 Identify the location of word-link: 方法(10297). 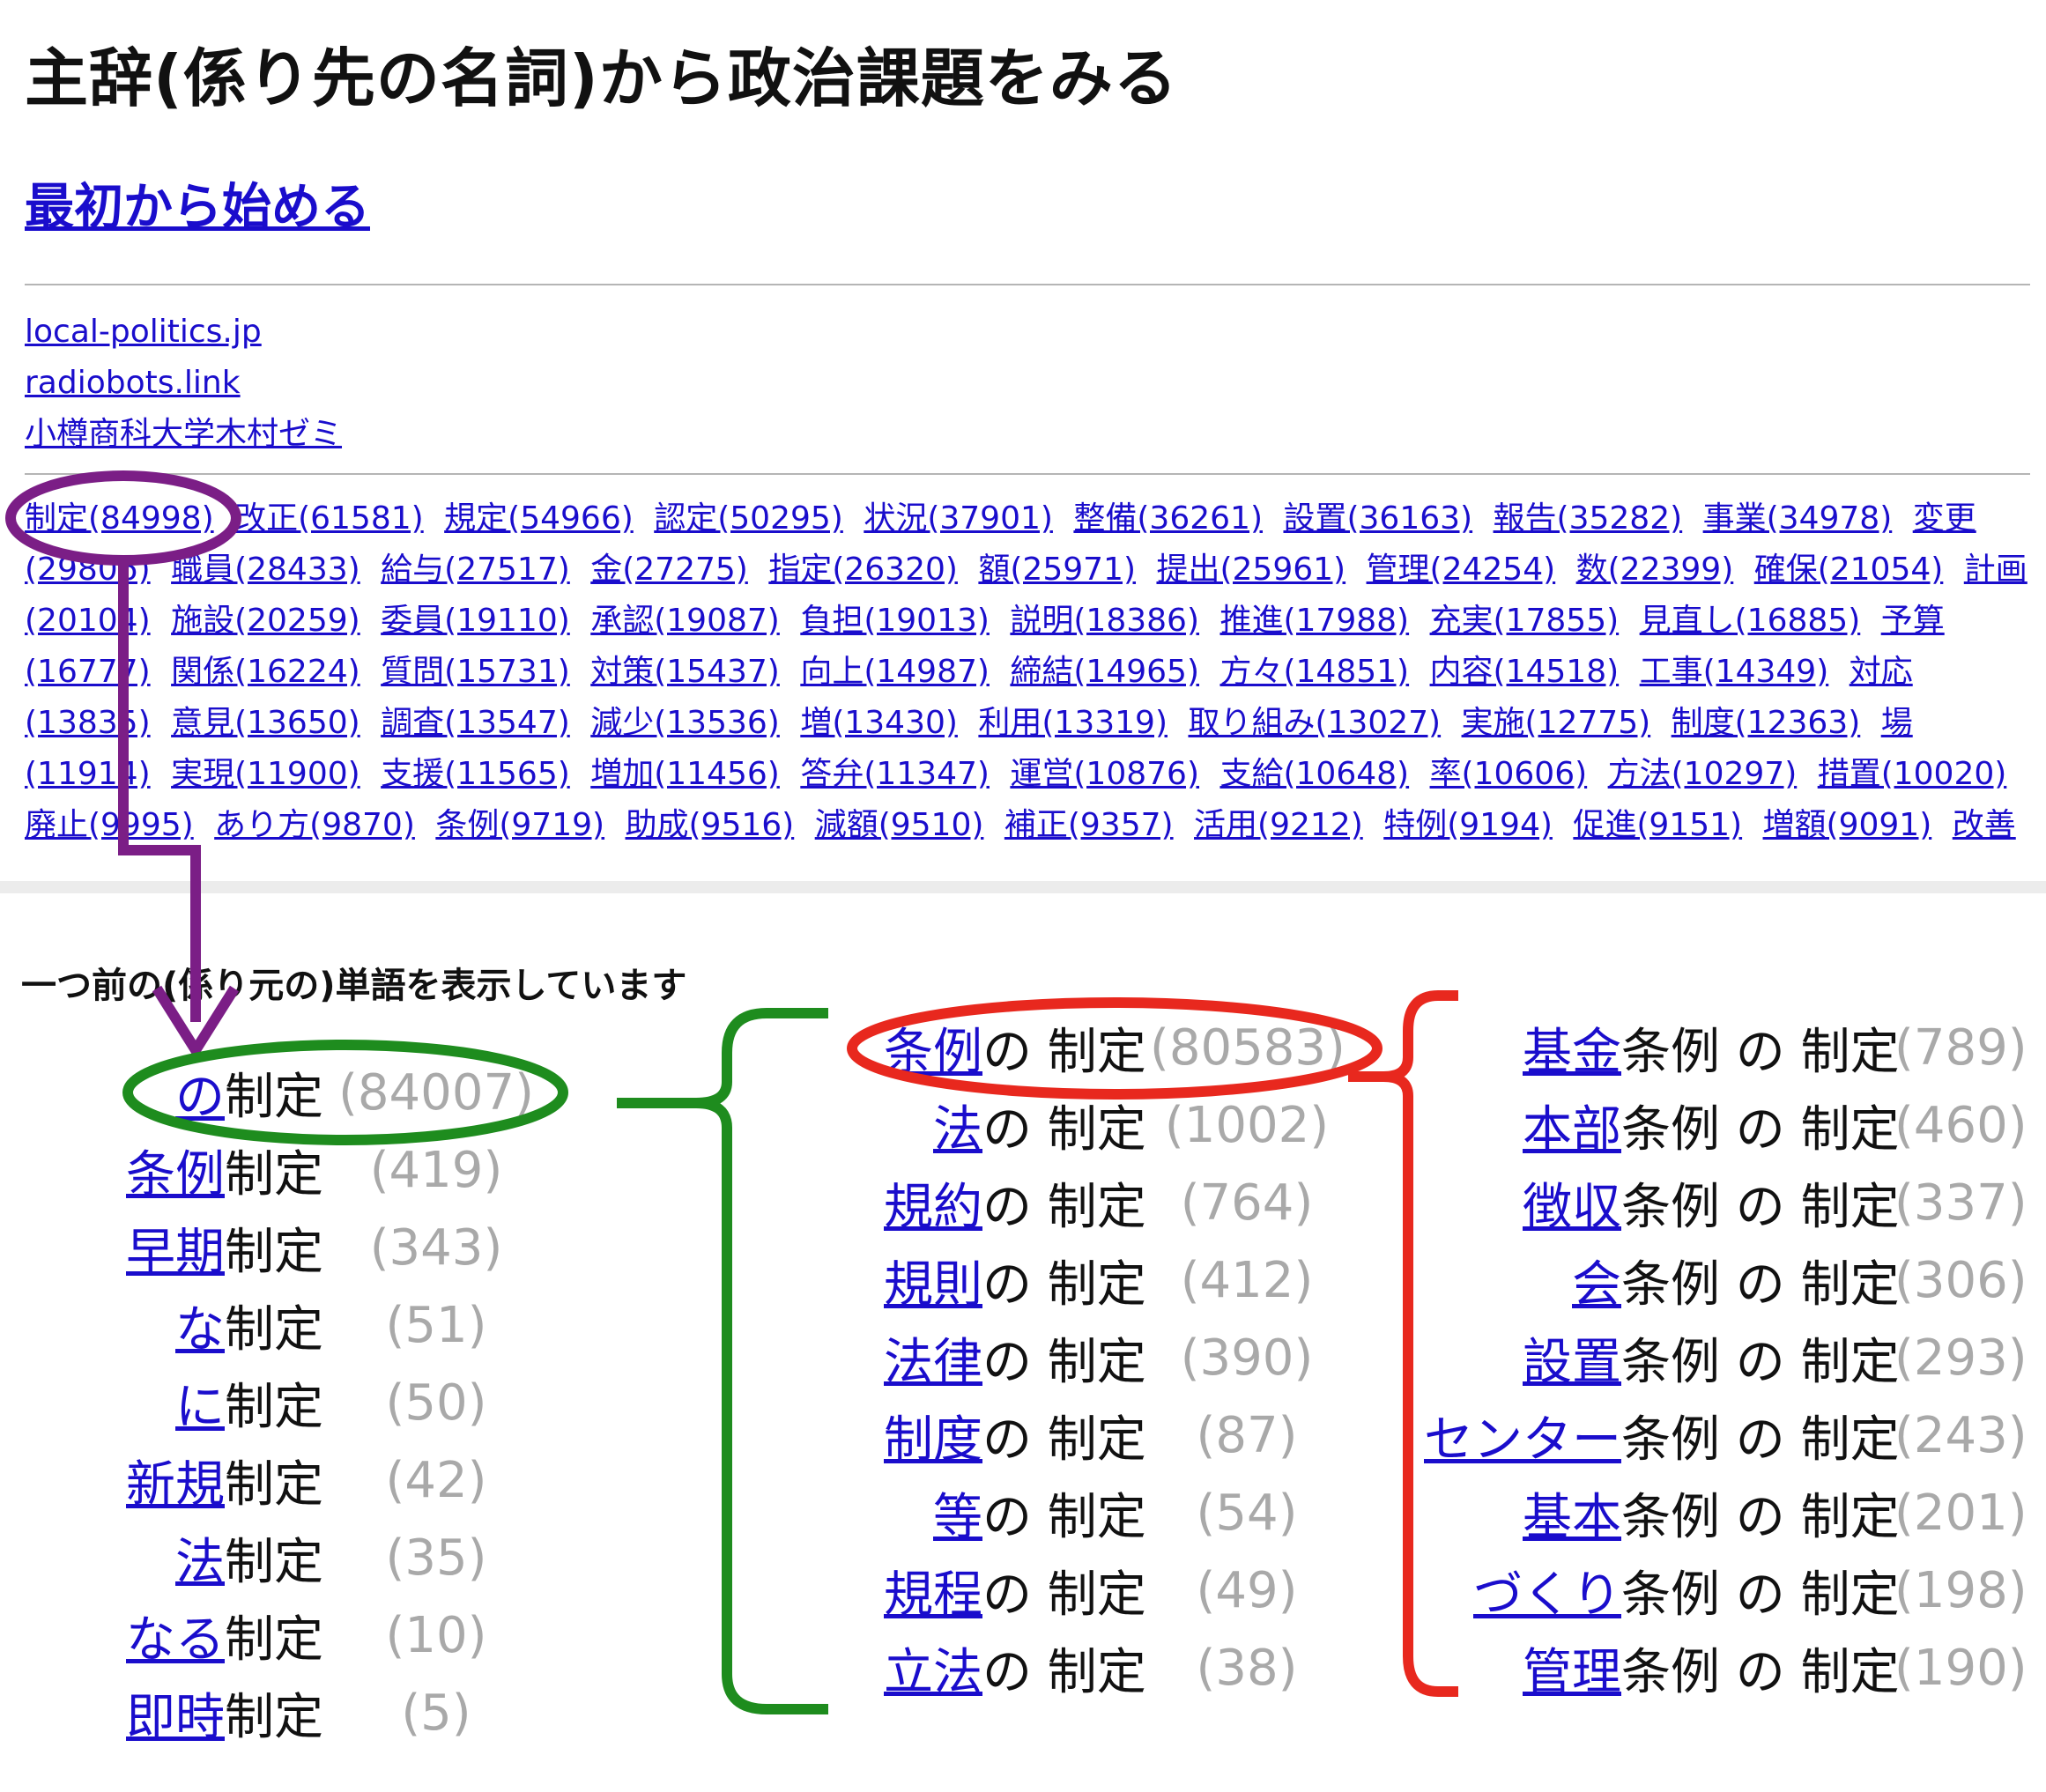
(1703, 774).